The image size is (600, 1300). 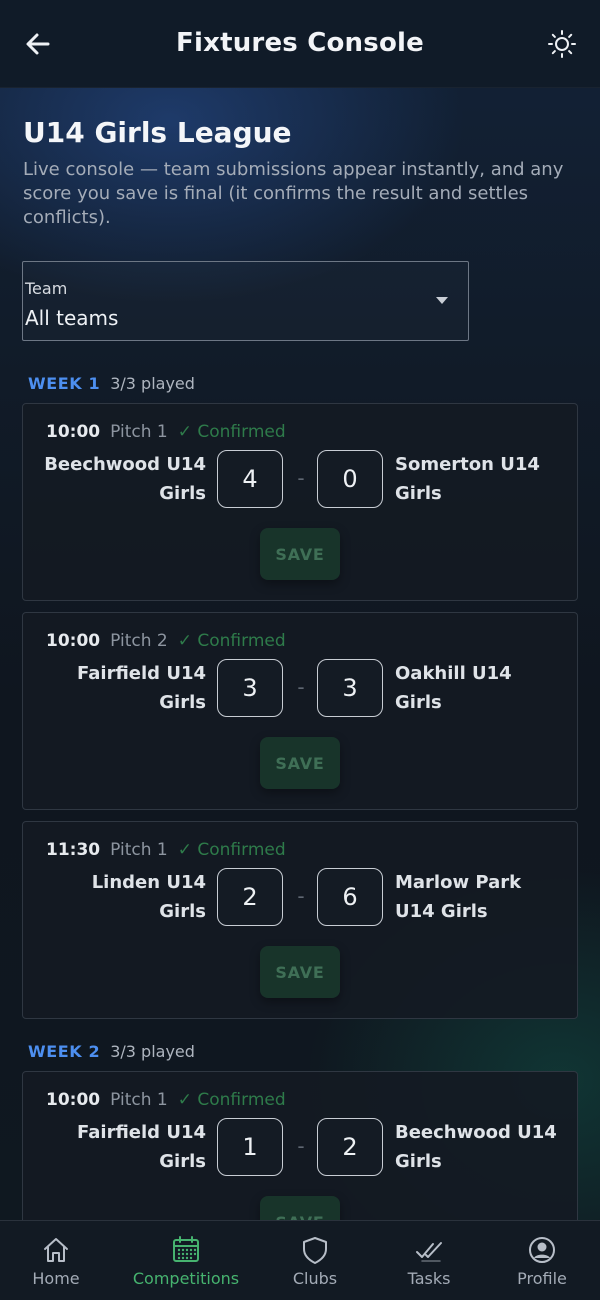 I want to click on bottom-navigation: Home Competitions Clubs Tasks Profile, so click(x=300, y=1260).